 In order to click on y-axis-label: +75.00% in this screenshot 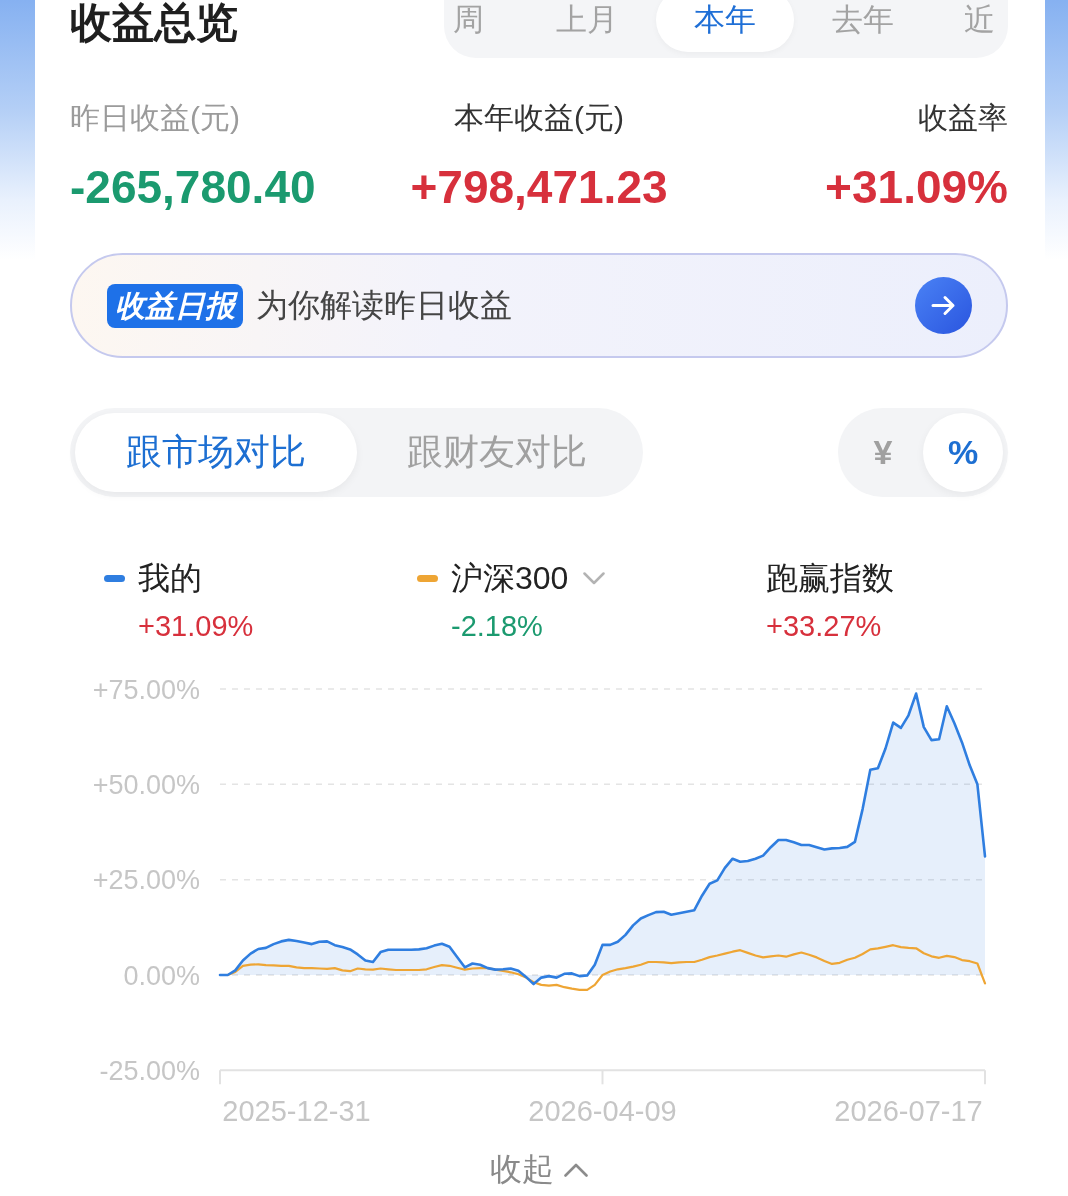, I will do `click(146, 689)`.